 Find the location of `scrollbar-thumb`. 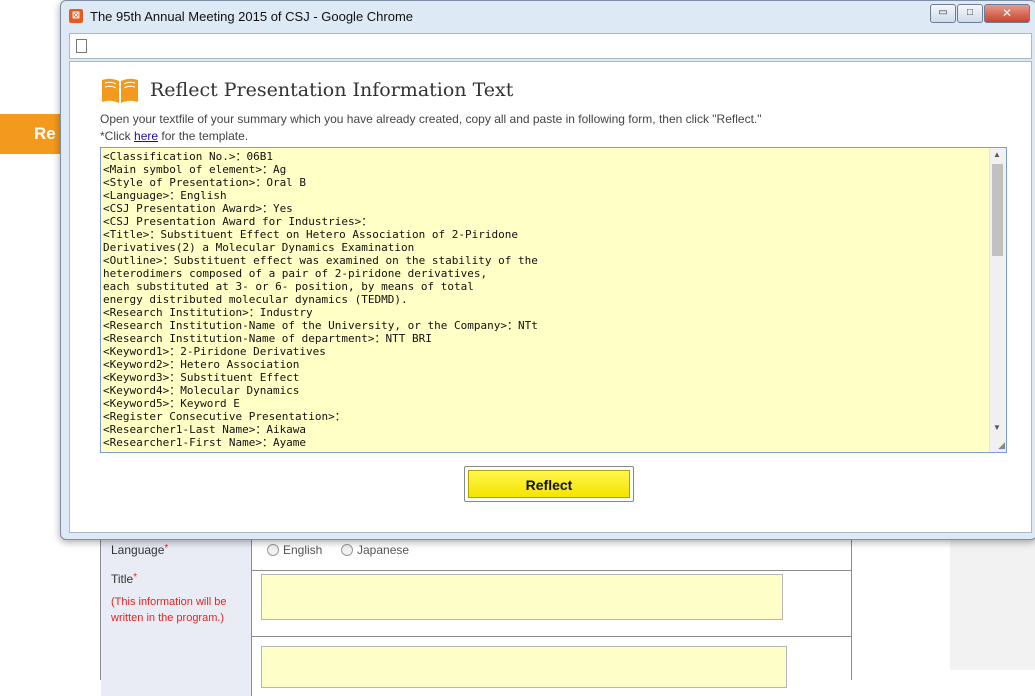

scrollbar-thumb is located at coordinates (997, 210).